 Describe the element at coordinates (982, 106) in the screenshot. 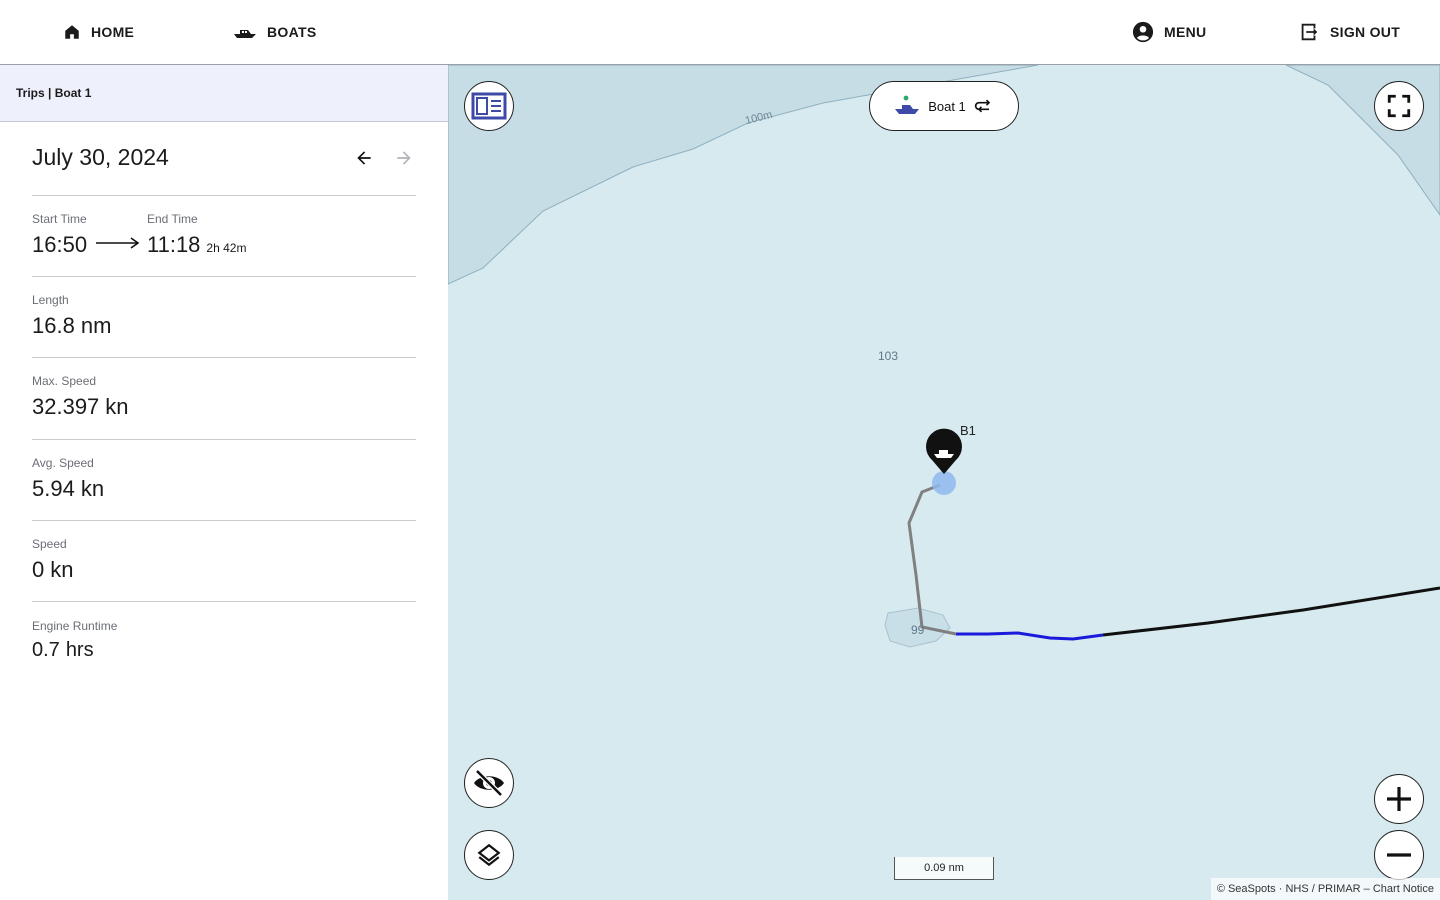

I see `swap-icon` at that location.